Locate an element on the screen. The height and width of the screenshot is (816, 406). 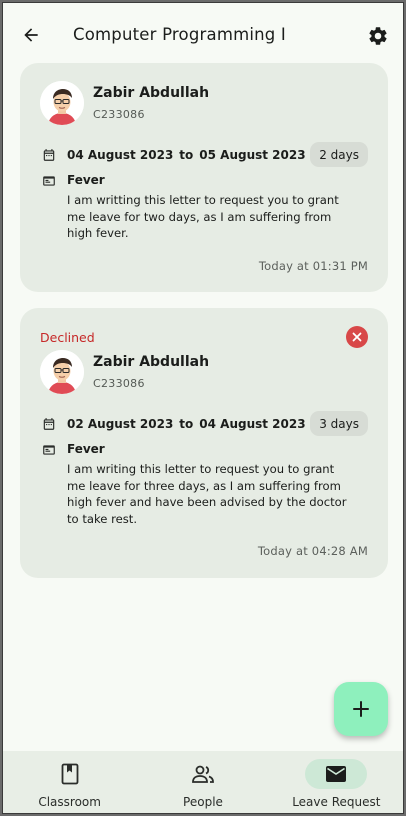
nav-item-classroom: Classroom is located at coordinates (69, 782).